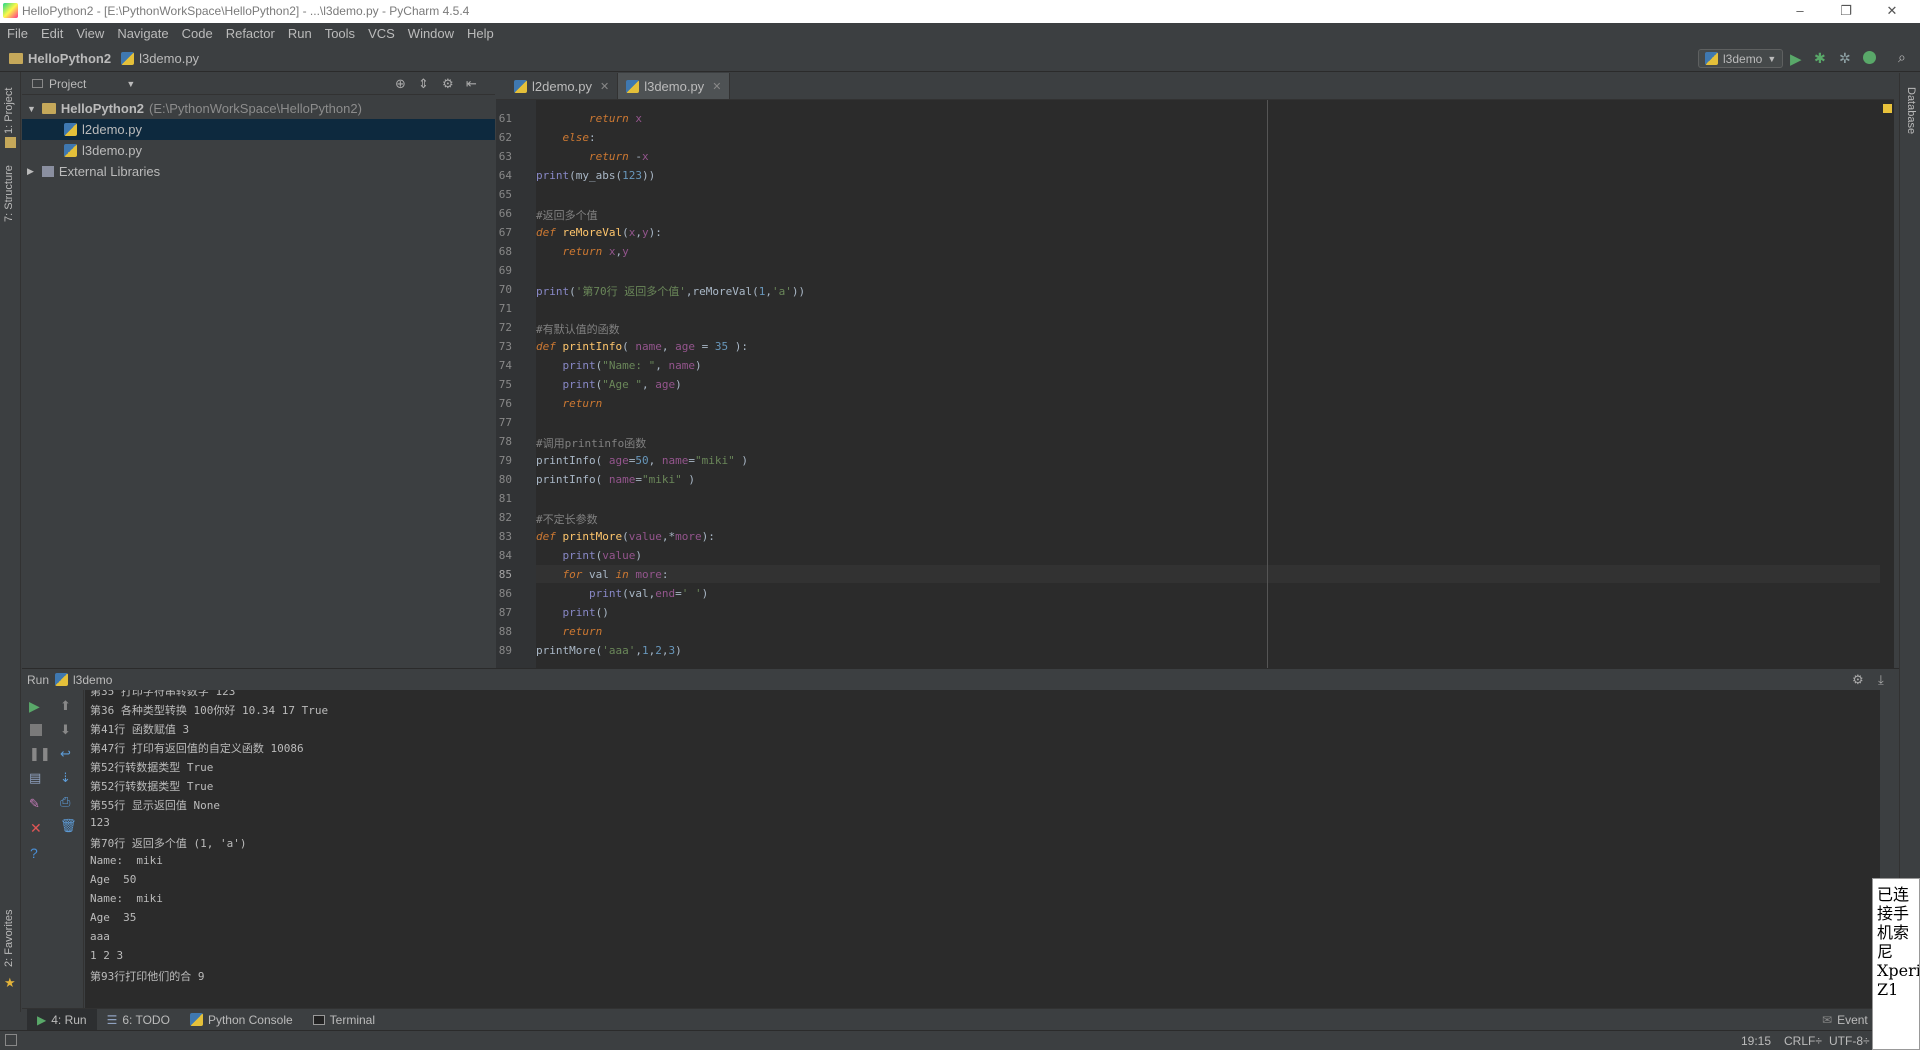 The image size is (1920, 1050). I want to click on tree-root-name: HelloPython2, so click(102, 108).